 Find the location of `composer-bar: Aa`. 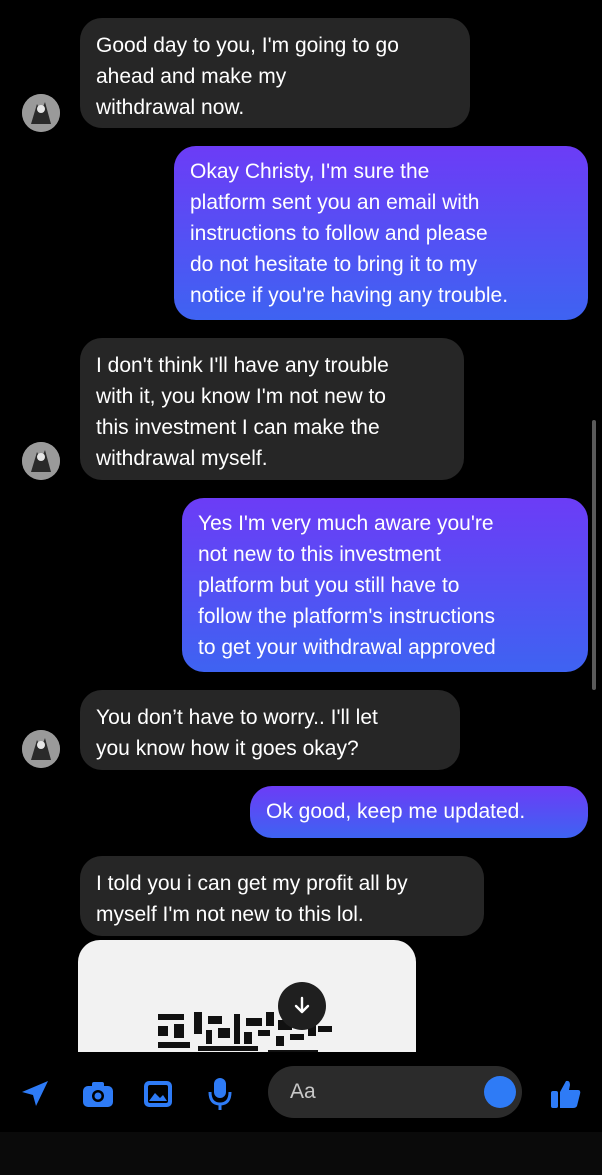

composer-bar: Aa is located at coordinates (301, 1092).